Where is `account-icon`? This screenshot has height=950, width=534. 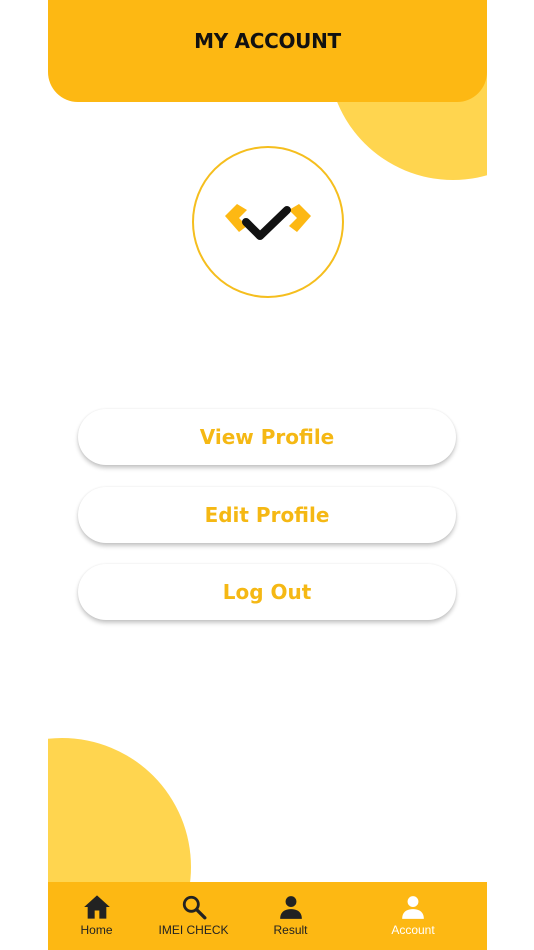
account-icon is located at coordinates (413, 907).